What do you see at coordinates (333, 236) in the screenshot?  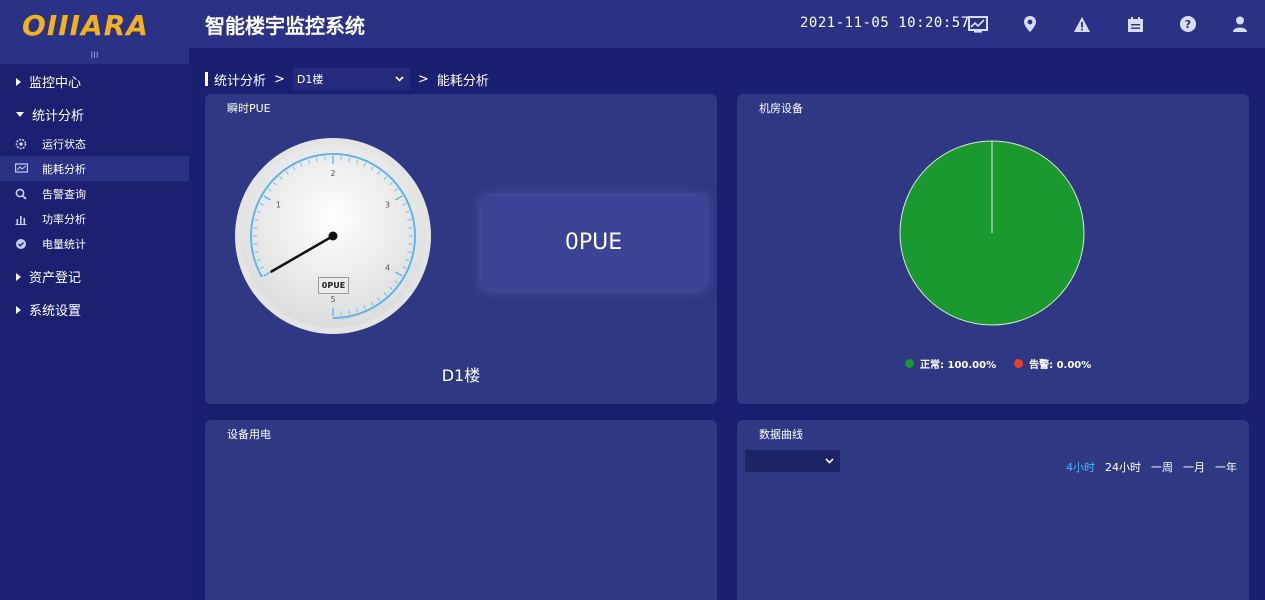 I see `pue-gauge: 1 2 3 4 5 0PUE` at bounding box center [333, 236].